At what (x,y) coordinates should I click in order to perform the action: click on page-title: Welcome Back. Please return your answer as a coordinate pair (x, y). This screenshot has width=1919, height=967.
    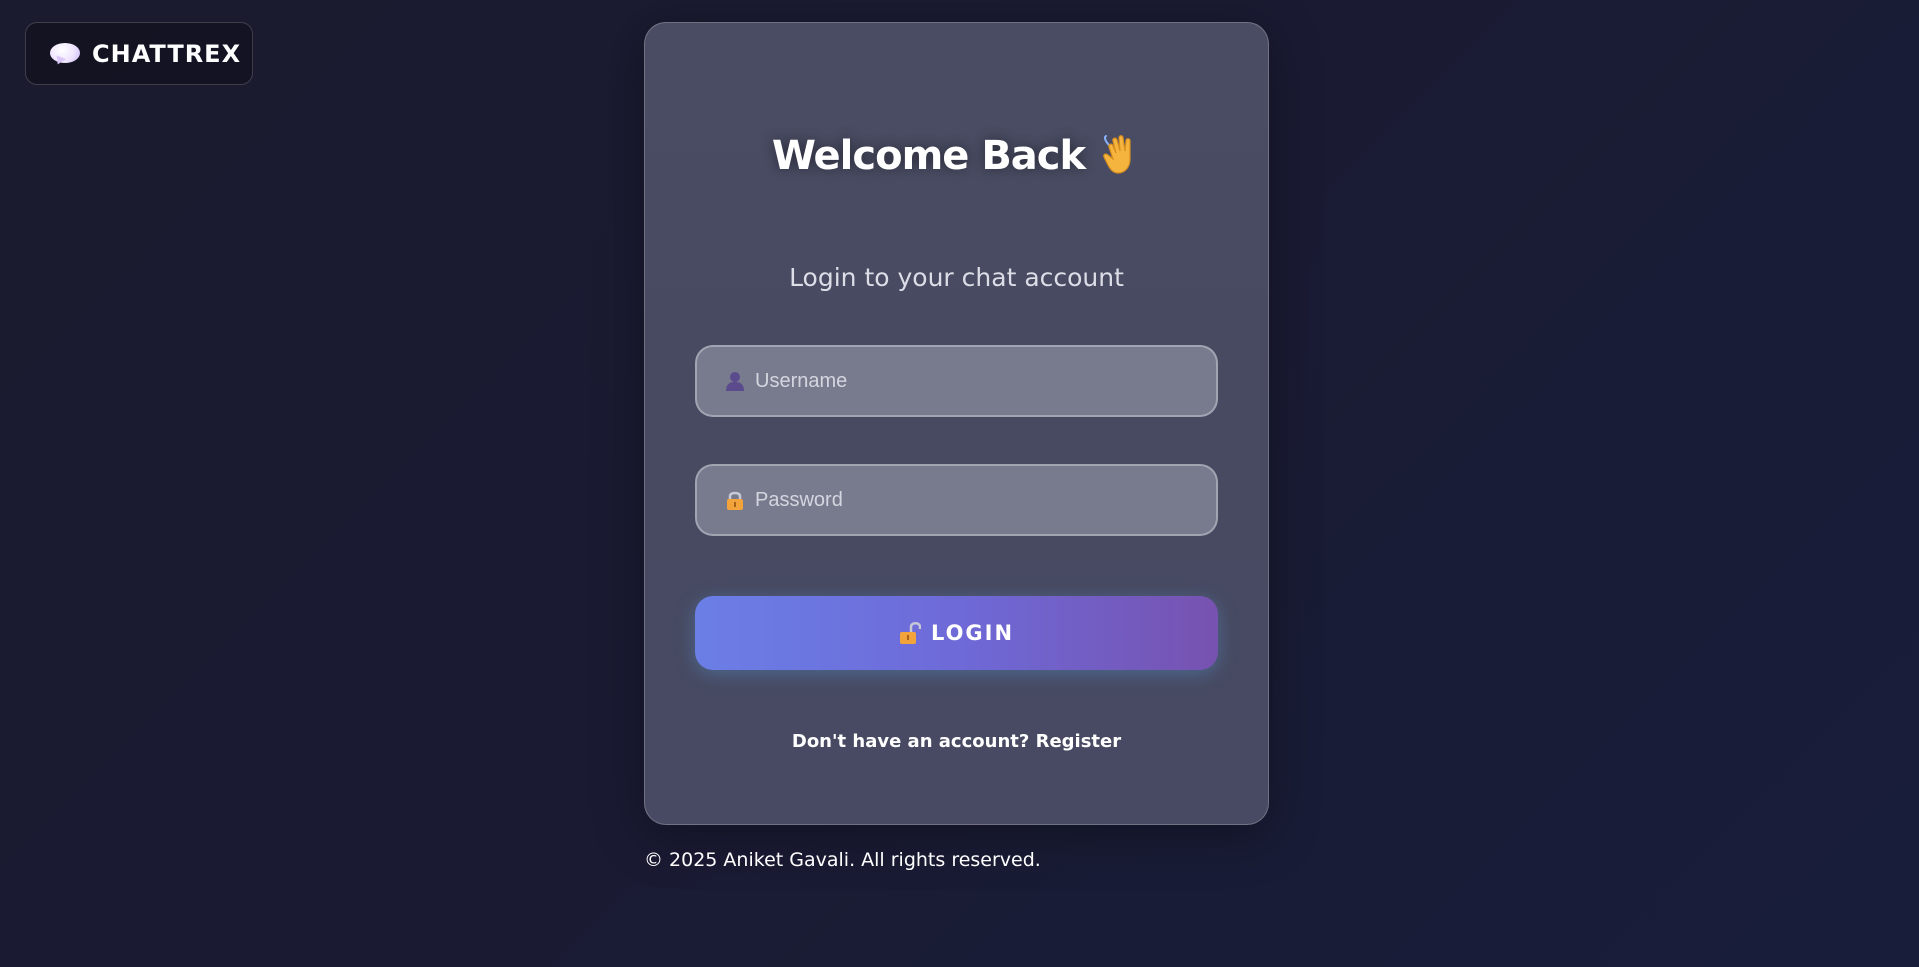
    Looking at the image, I should click on (956, 156).